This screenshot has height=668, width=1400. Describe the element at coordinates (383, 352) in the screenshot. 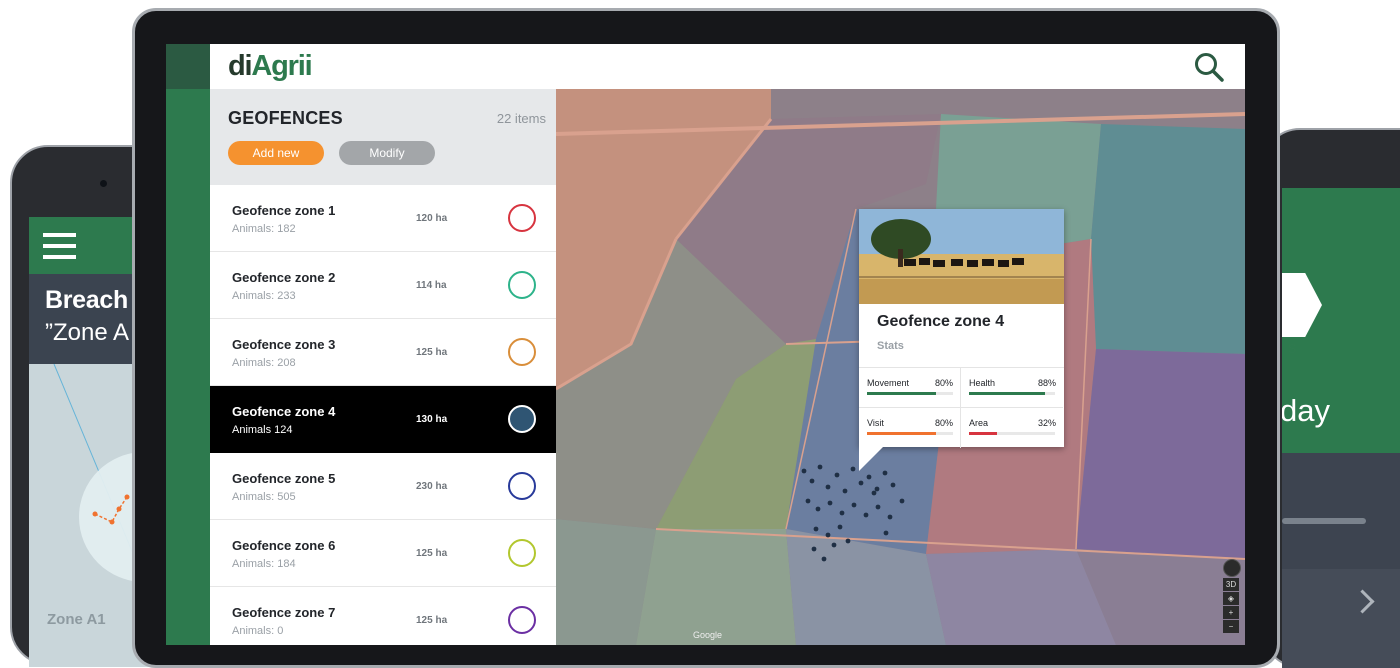

I see `geofence-row: Geofence zone 3 Animals: 208 125 ha` at that location.